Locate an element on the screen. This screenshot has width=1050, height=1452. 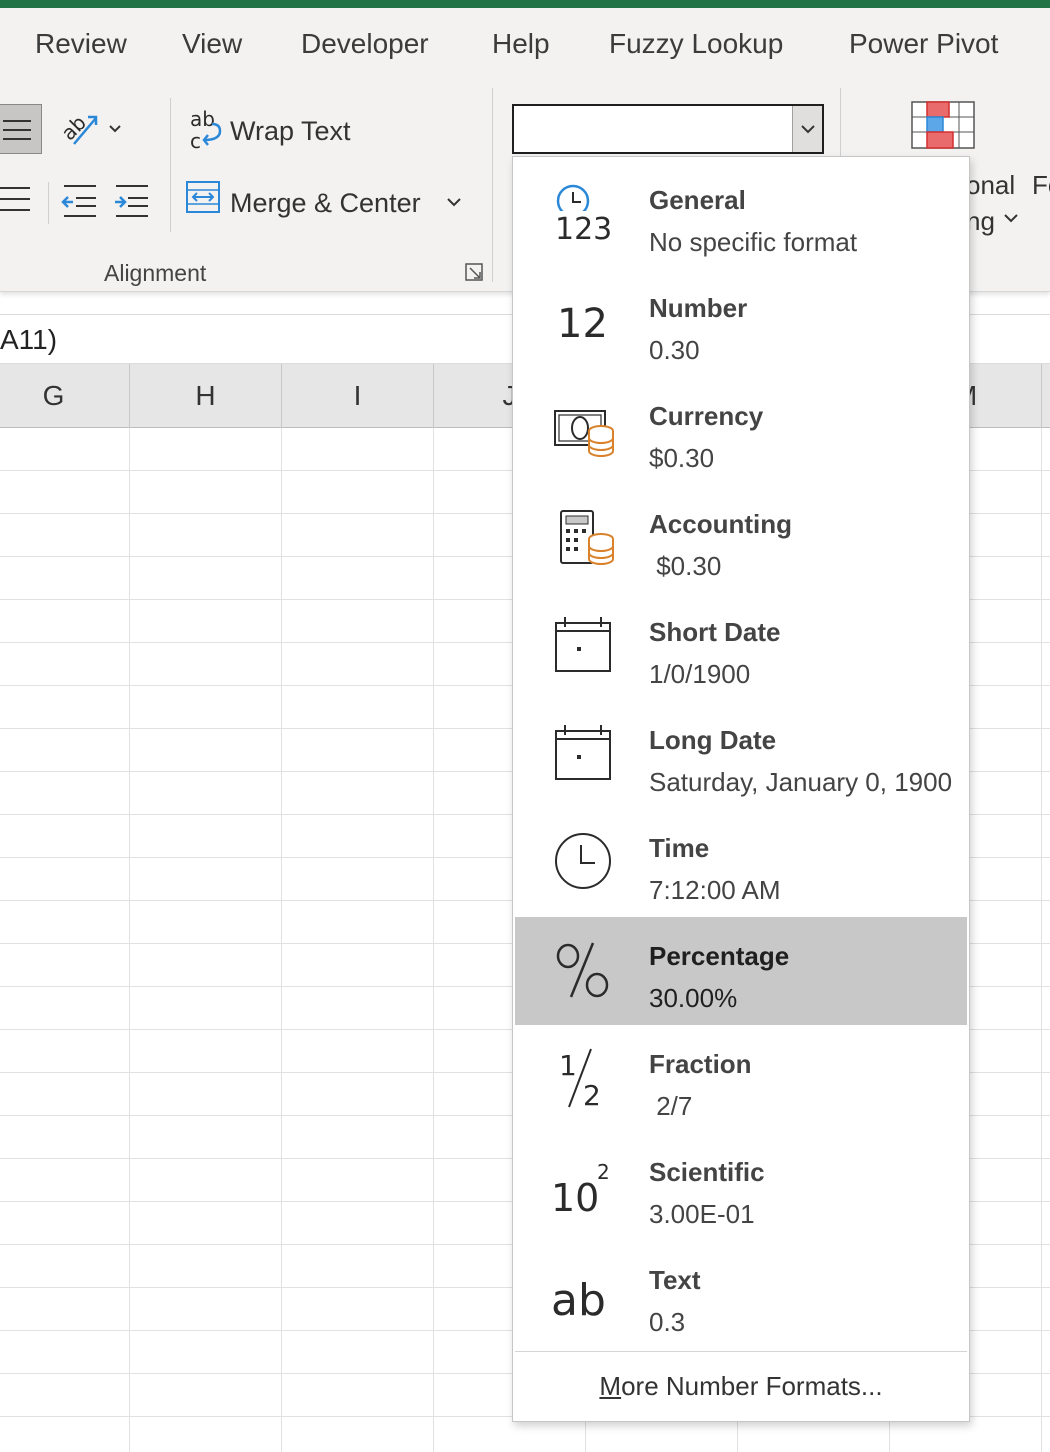
wrap-text-icon-wrap: ab c is located at coordinates (206, 129).